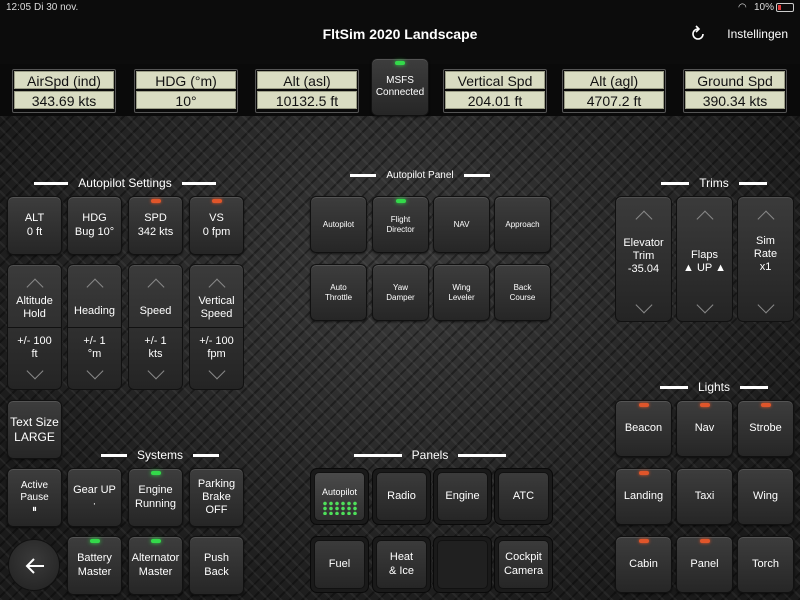 The width and height of the screenshot is (800, 600). Describe the element at coordinates (495, 100) in the screenshot. I see `readout-value: 204.01 ft` at that location.